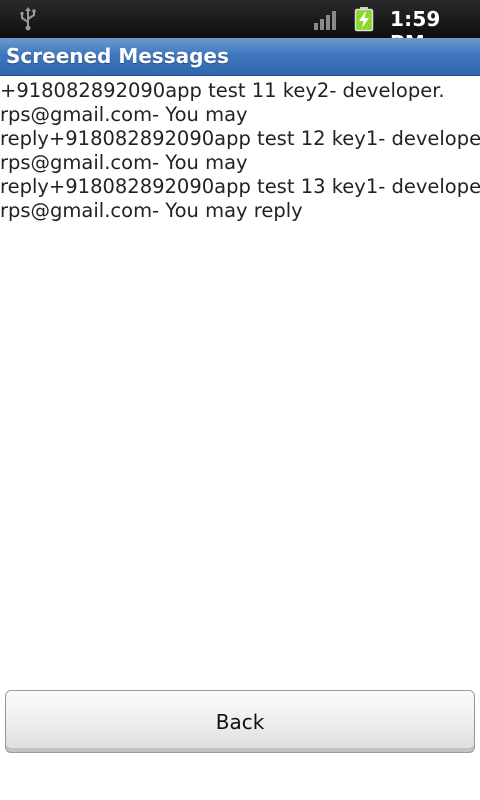 The width and height of the screenshot is (480, 800). I want to click on status-bar: 1:59 PM, so click(240, 27).